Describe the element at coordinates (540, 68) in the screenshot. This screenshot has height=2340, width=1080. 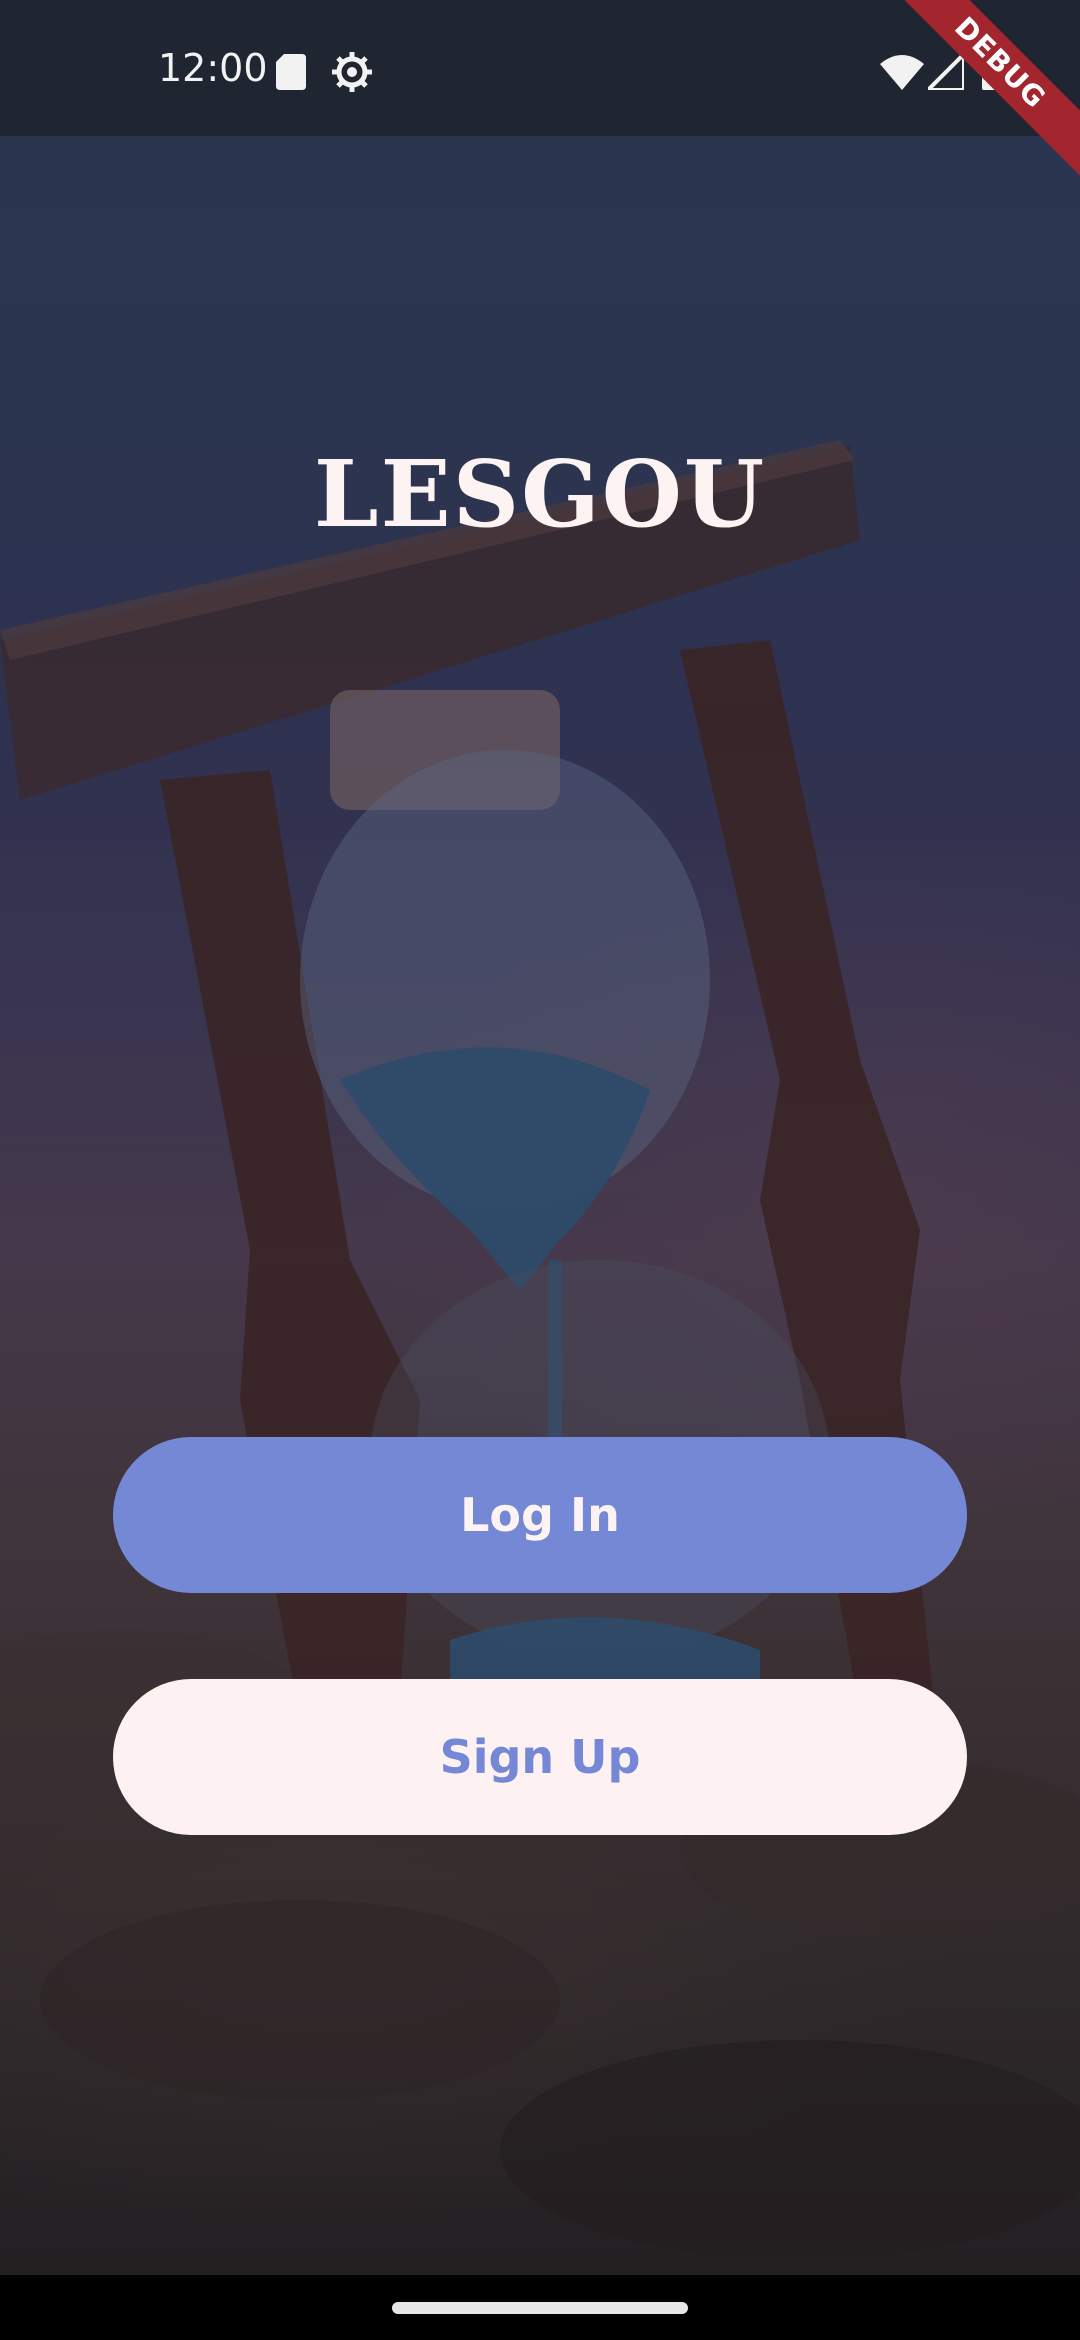
I see `status-bar: 12:00` at that location.